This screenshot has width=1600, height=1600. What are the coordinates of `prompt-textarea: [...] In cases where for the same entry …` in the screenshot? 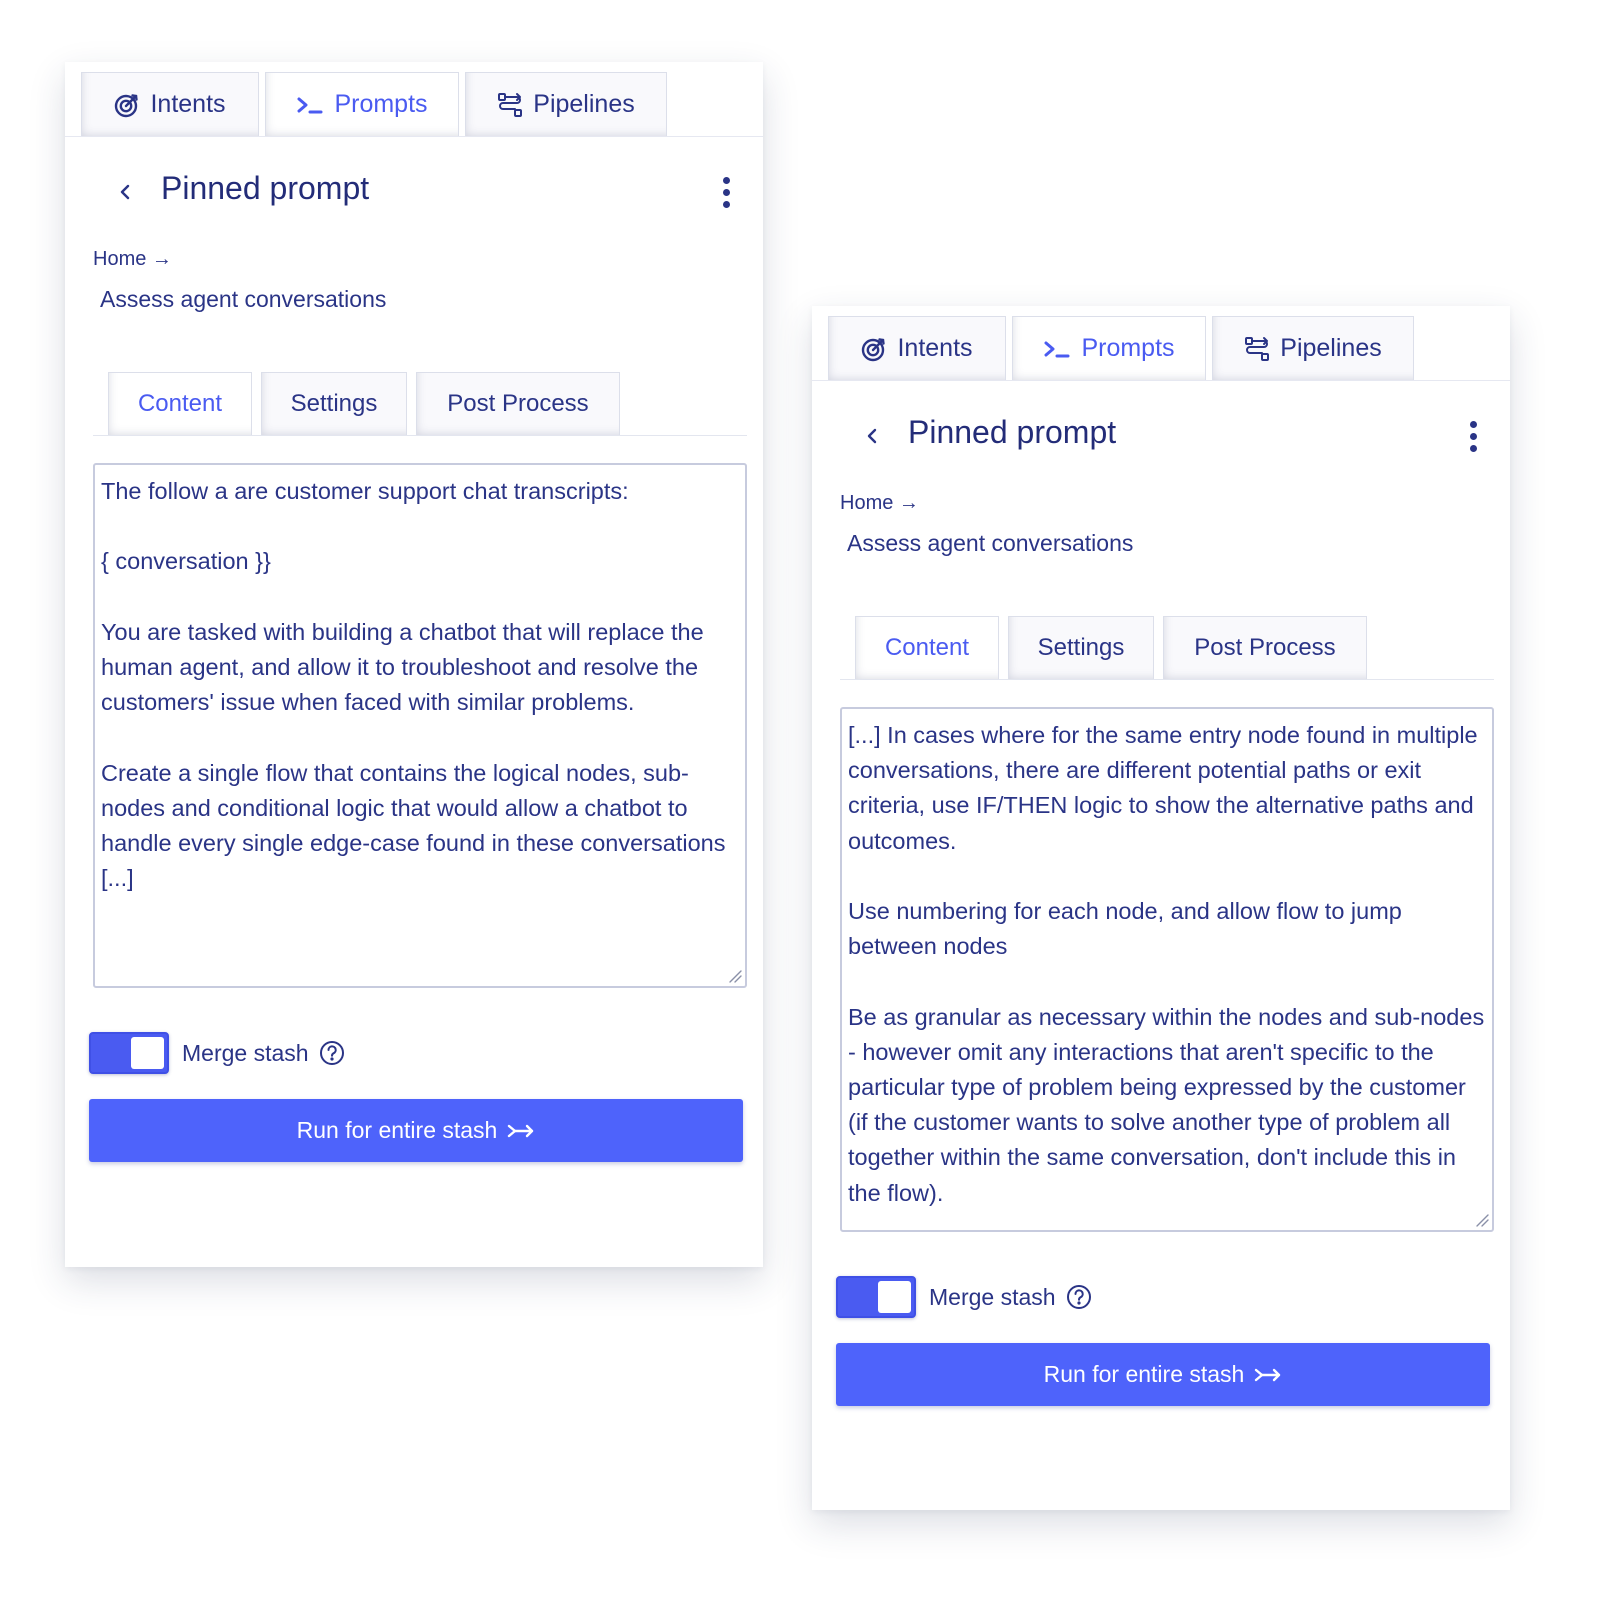 It's located at (1167, 969).